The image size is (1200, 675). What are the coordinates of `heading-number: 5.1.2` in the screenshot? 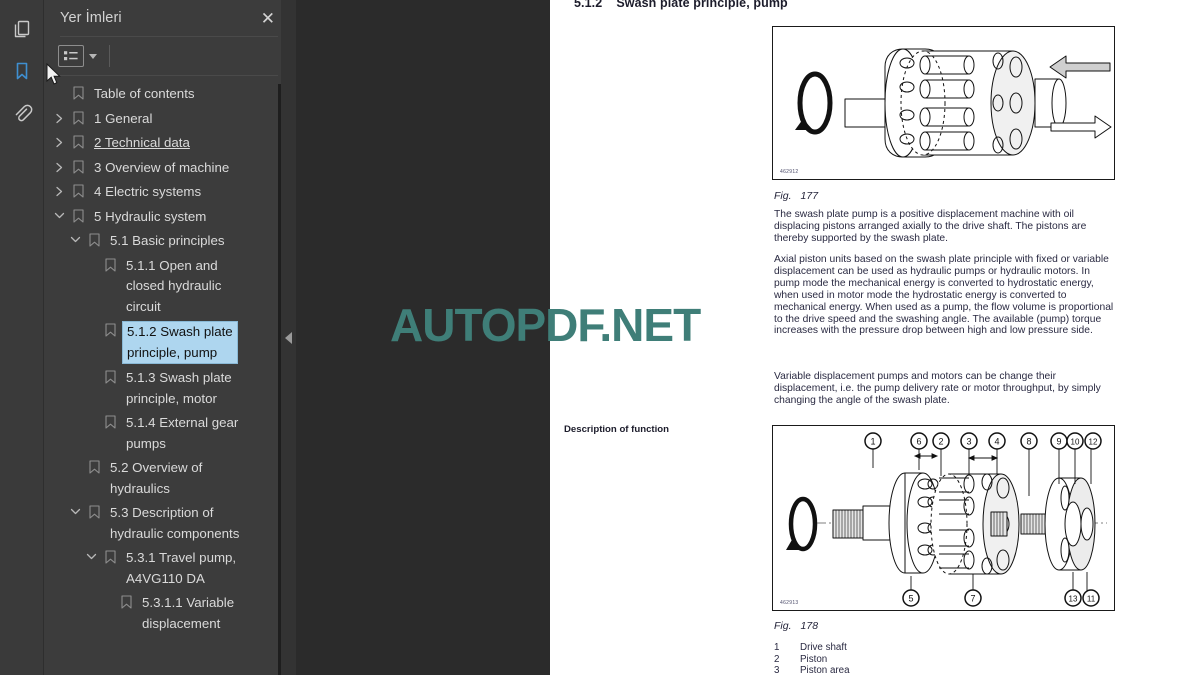 It's located at (588, 5).